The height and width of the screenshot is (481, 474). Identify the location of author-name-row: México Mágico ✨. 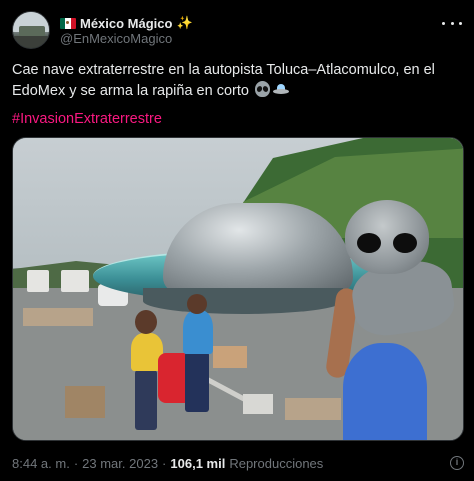
(126, 23).